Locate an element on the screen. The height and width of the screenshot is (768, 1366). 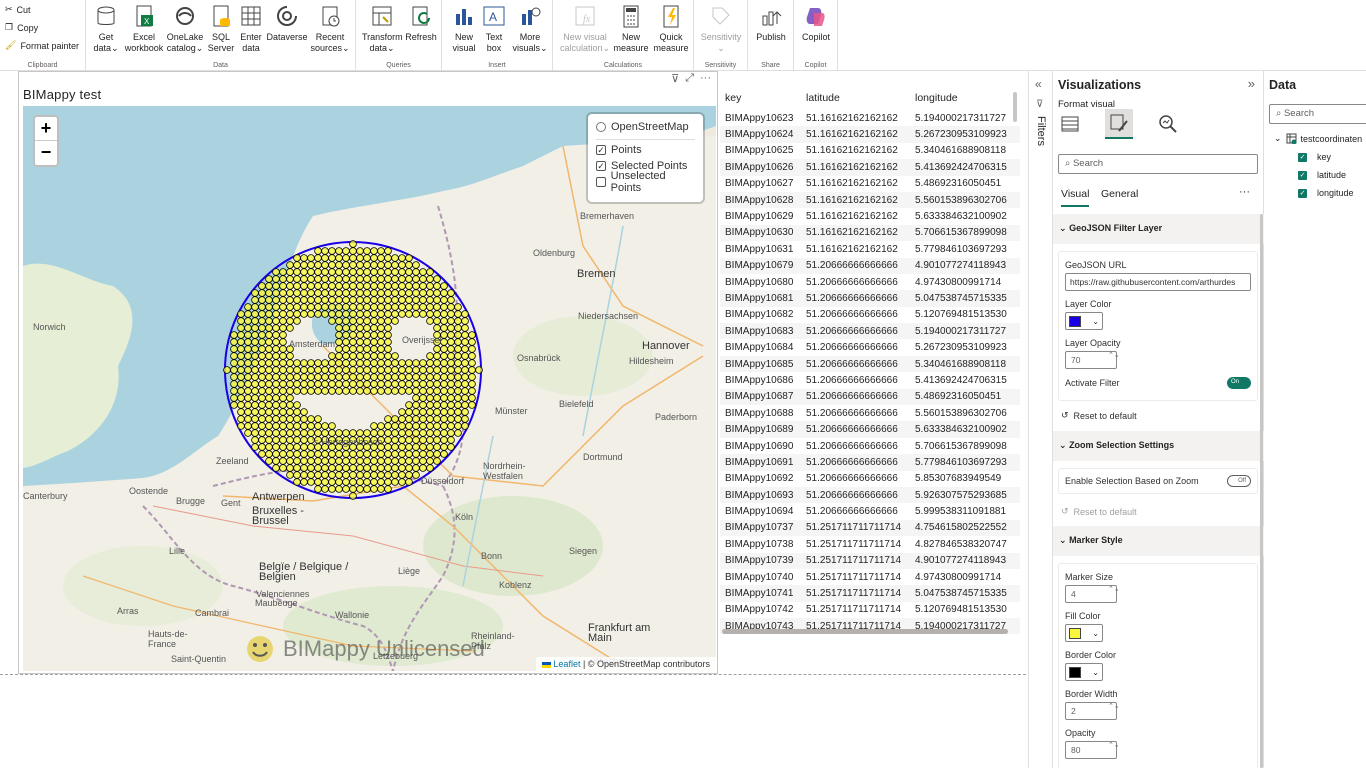
column-header-longitude: longitude is located at coordinates (965, 98).